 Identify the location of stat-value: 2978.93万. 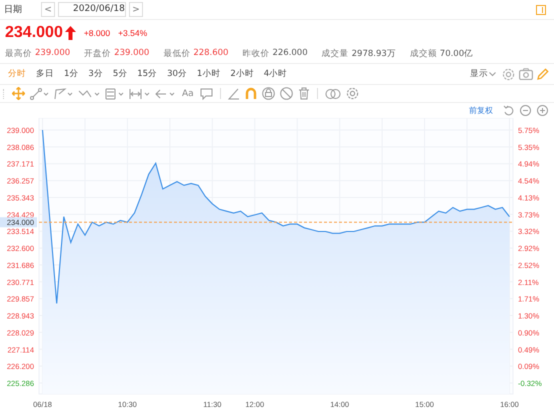
(374, 54).